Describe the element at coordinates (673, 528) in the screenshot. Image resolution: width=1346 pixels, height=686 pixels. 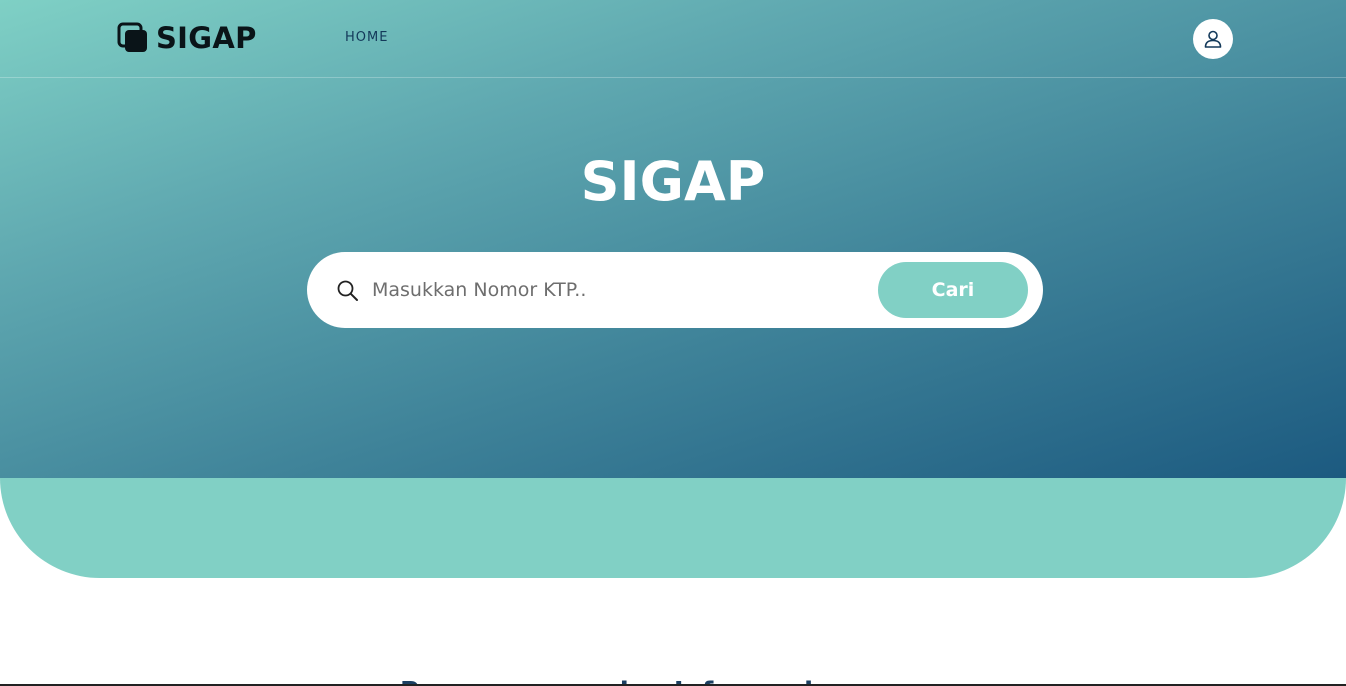
I see `decorative-wave-band` at that location.